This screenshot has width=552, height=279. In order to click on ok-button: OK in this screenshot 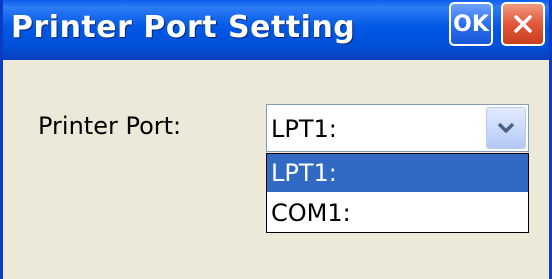, I will do `click(471, 24)`.